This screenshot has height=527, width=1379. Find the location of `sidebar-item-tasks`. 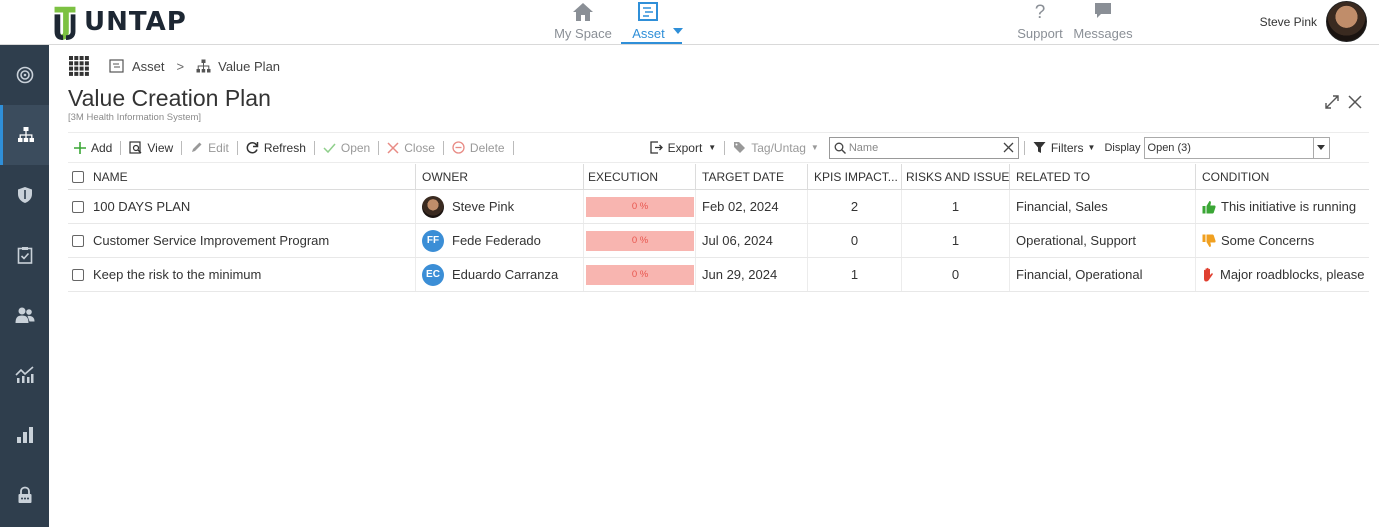

sidebar-item-tasks is located at coordinates (24, 255).